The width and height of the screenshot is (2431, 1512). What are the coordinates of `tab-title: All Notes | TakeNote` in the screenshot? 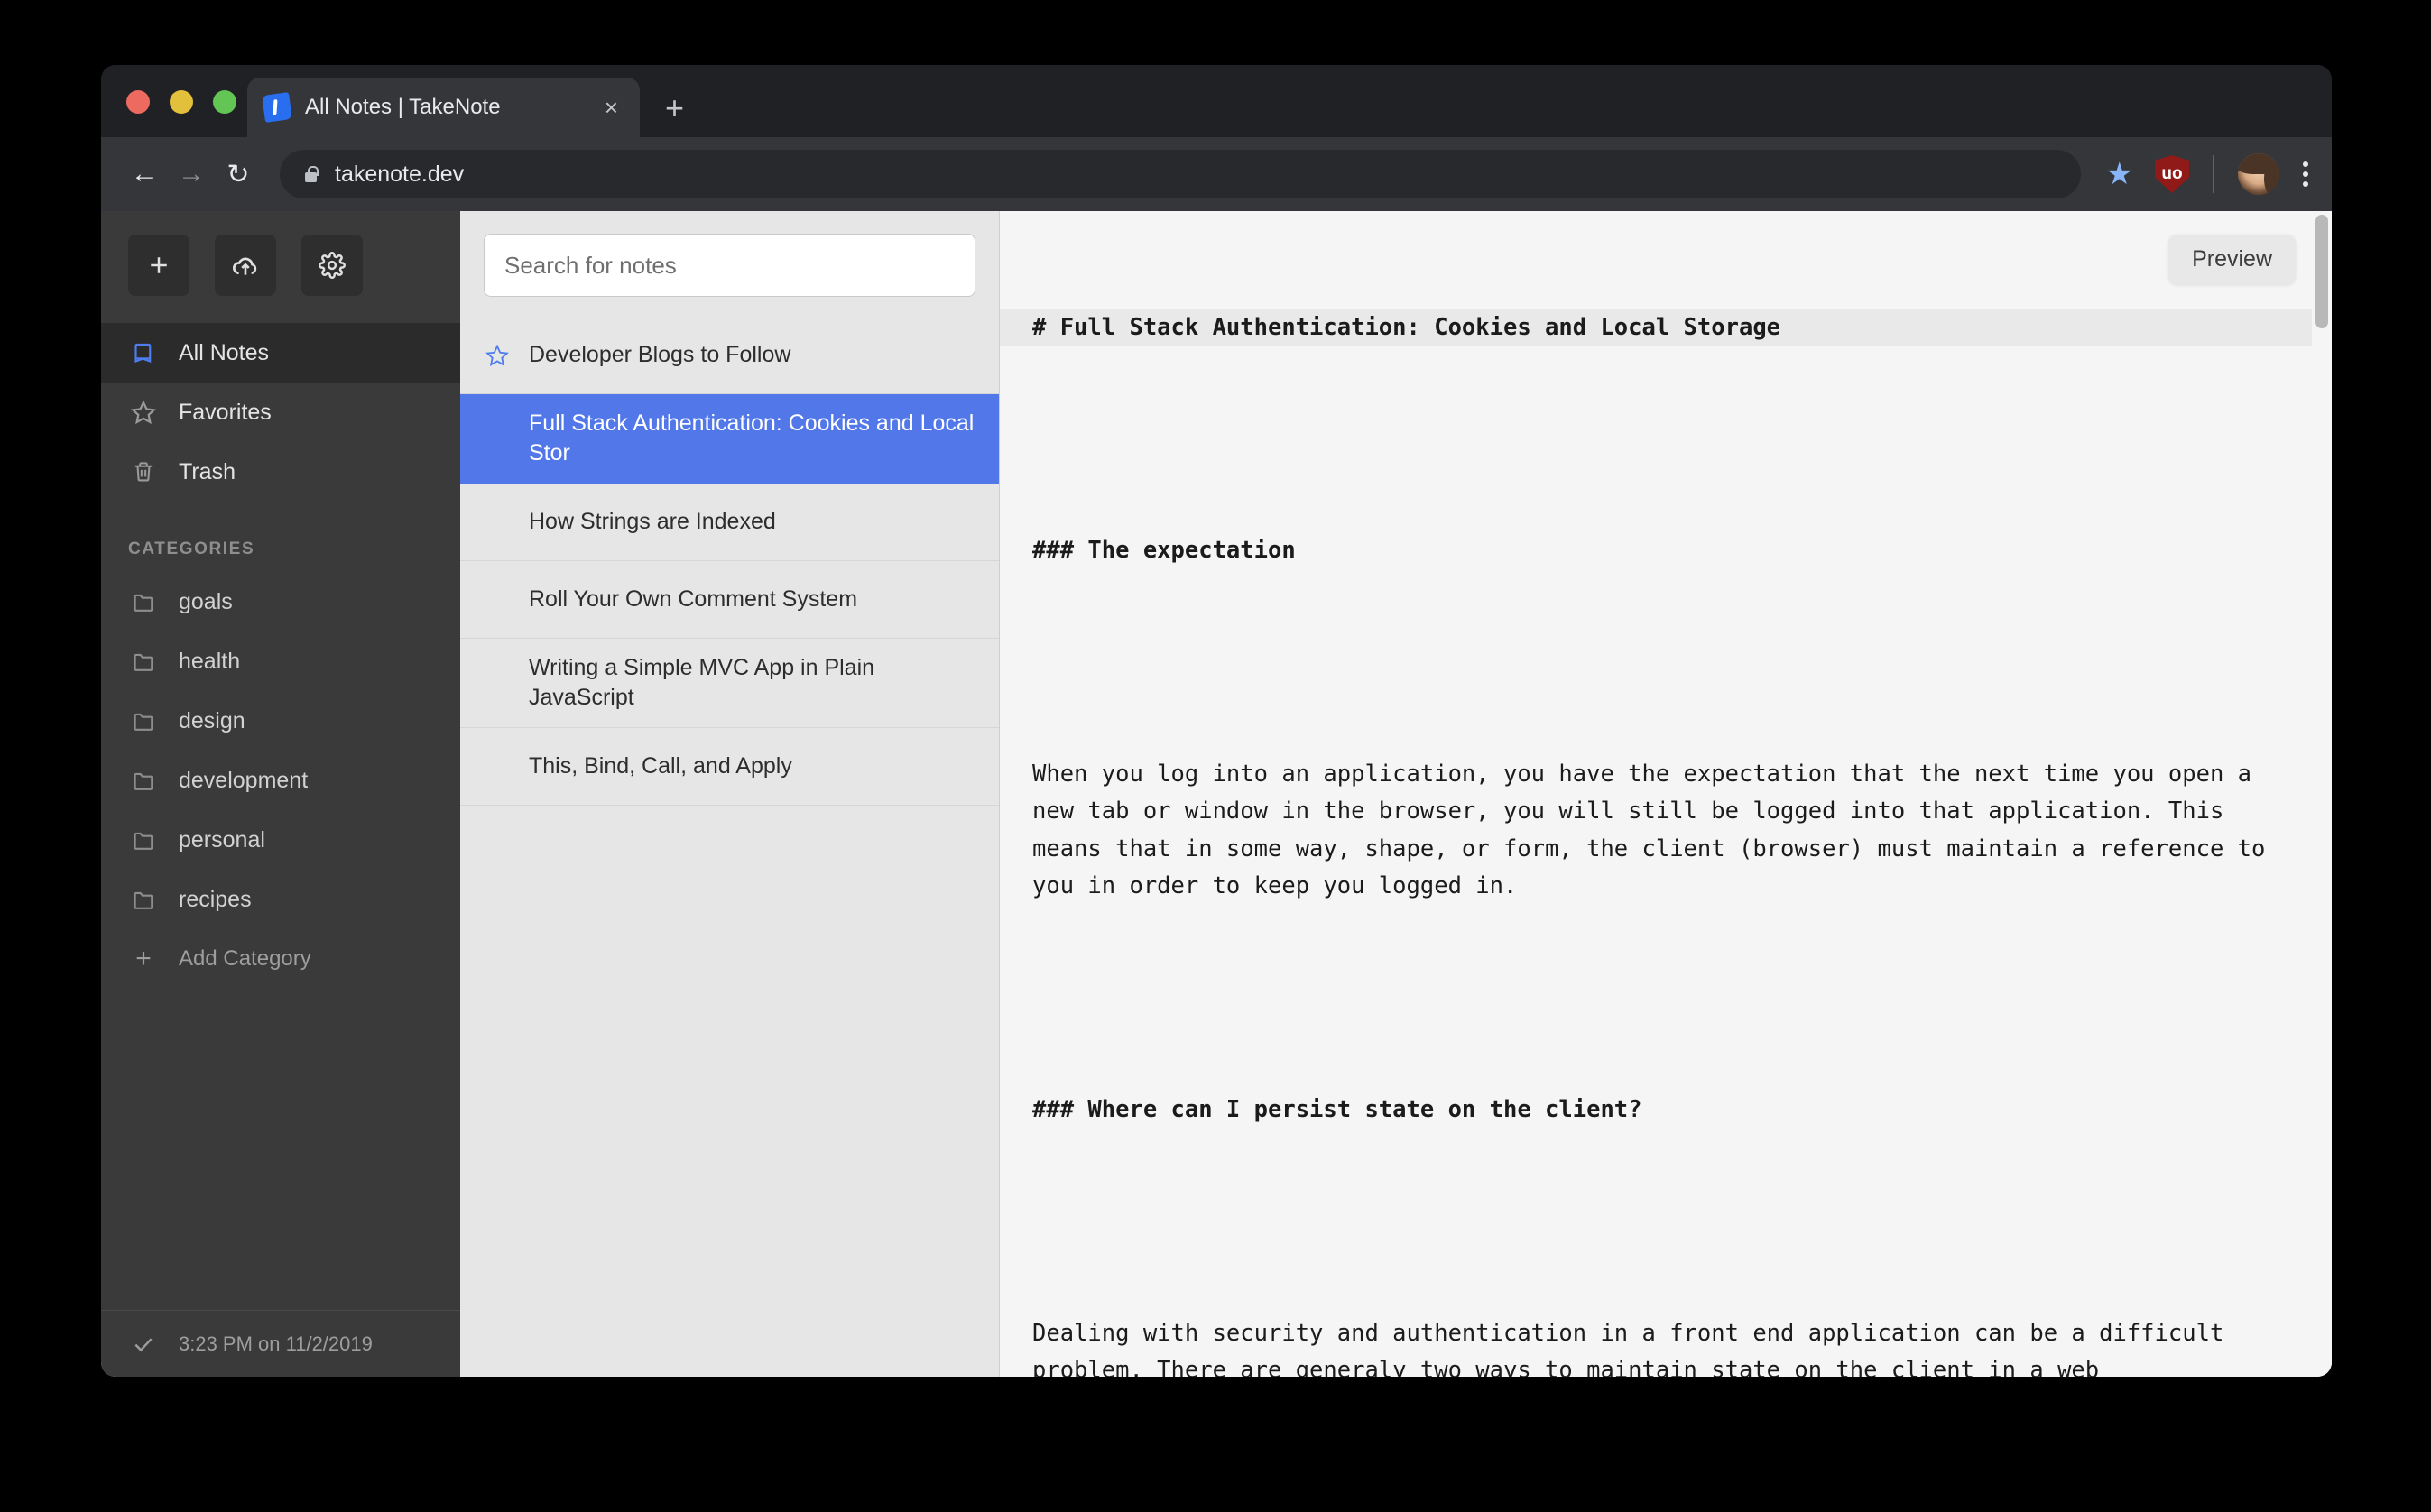 It's located at (403, 107).